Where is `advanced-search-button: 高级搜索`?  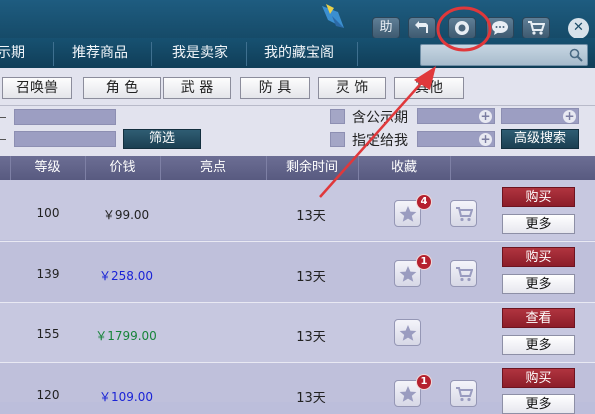 advanced-search-button: 高级搜索 is located at coordinates (540, 139).